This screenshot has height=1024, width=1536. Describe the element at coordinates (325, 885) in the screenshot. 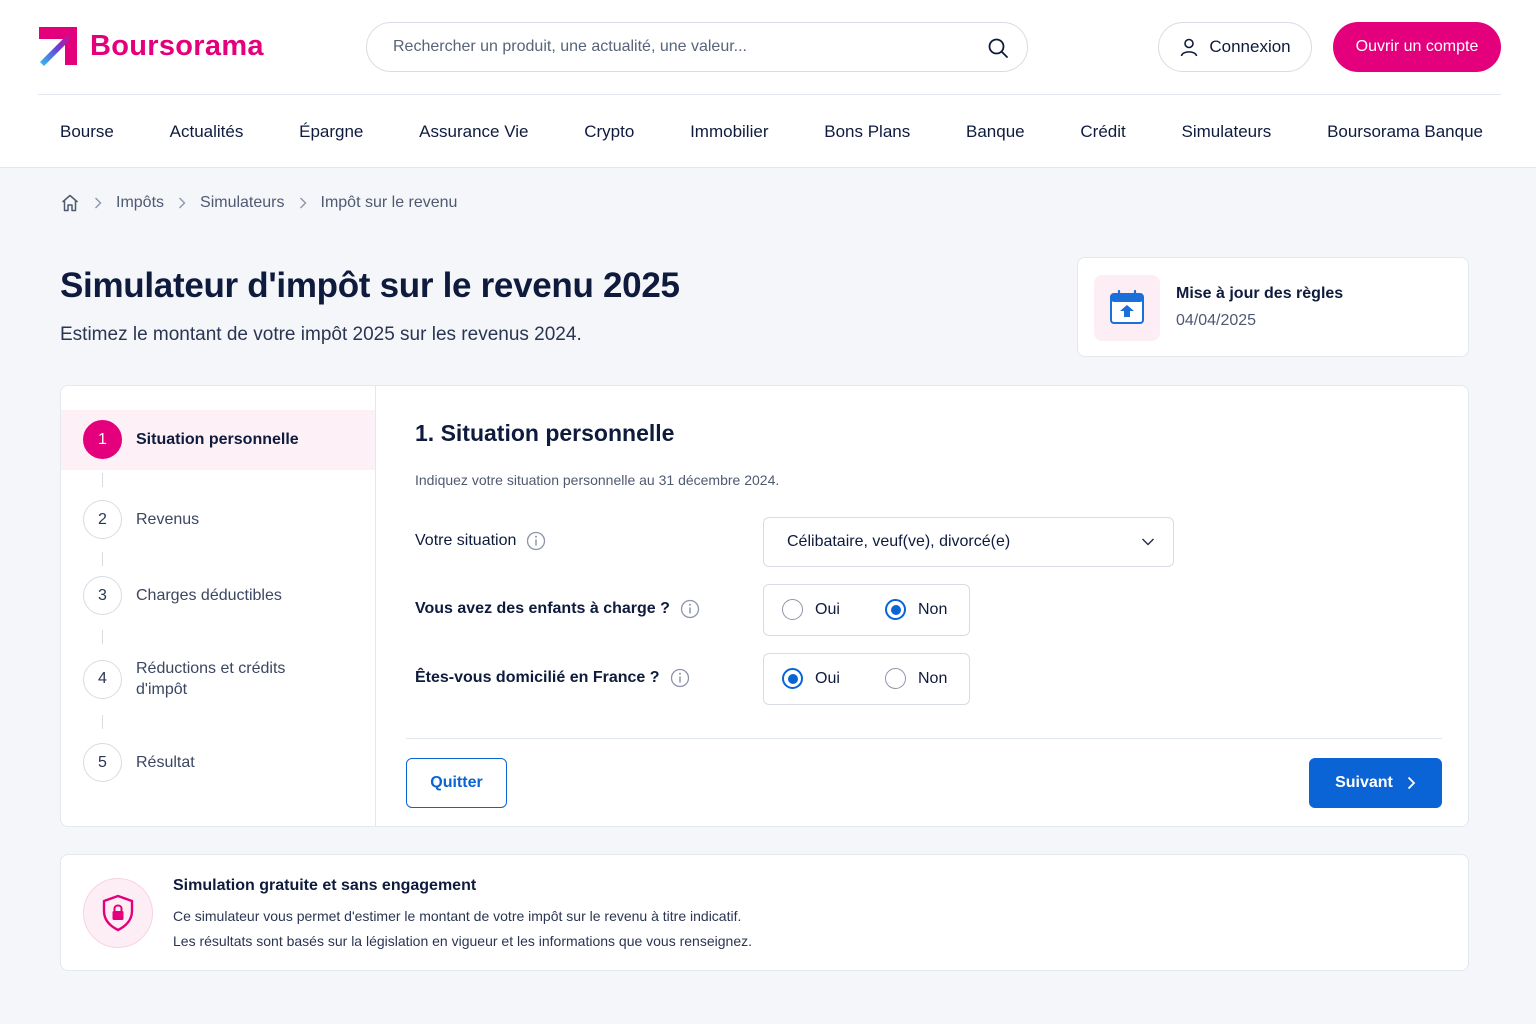

I see `info-title: Simulation gratuite et sans engagement` at that location.